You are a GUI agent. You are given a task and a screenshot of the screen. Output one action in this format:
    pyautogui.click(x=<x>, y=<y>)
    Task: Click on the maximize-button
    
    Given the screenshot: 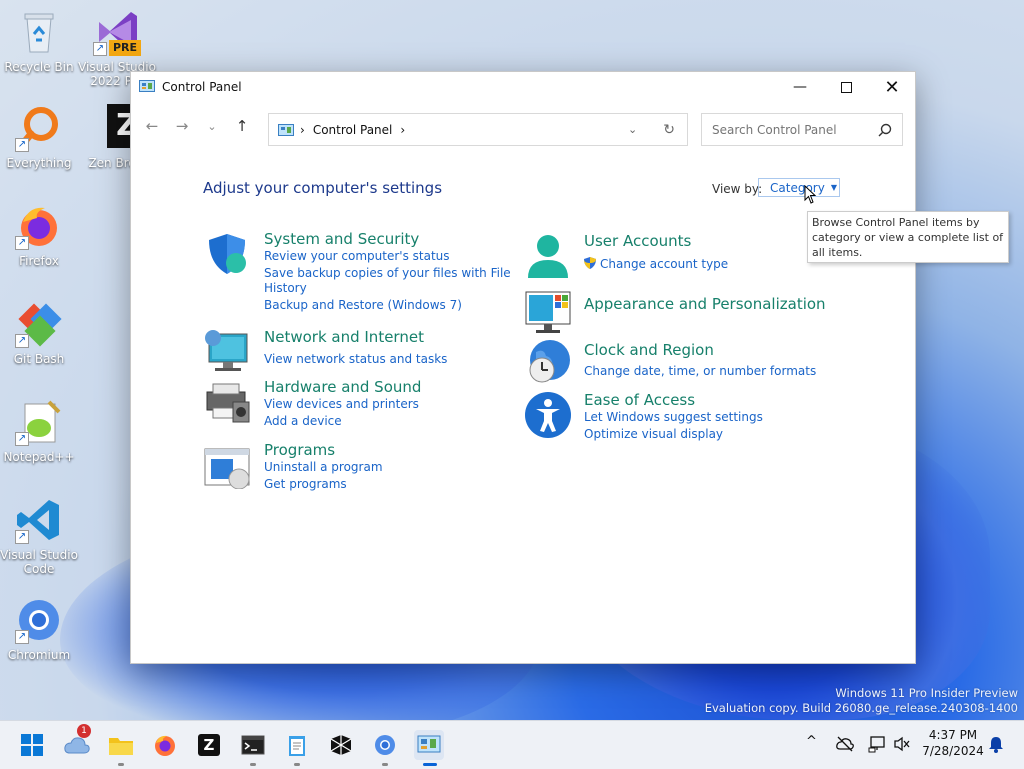 What is the action you would take?
    pyautogui.click(x=846, y=87)
    